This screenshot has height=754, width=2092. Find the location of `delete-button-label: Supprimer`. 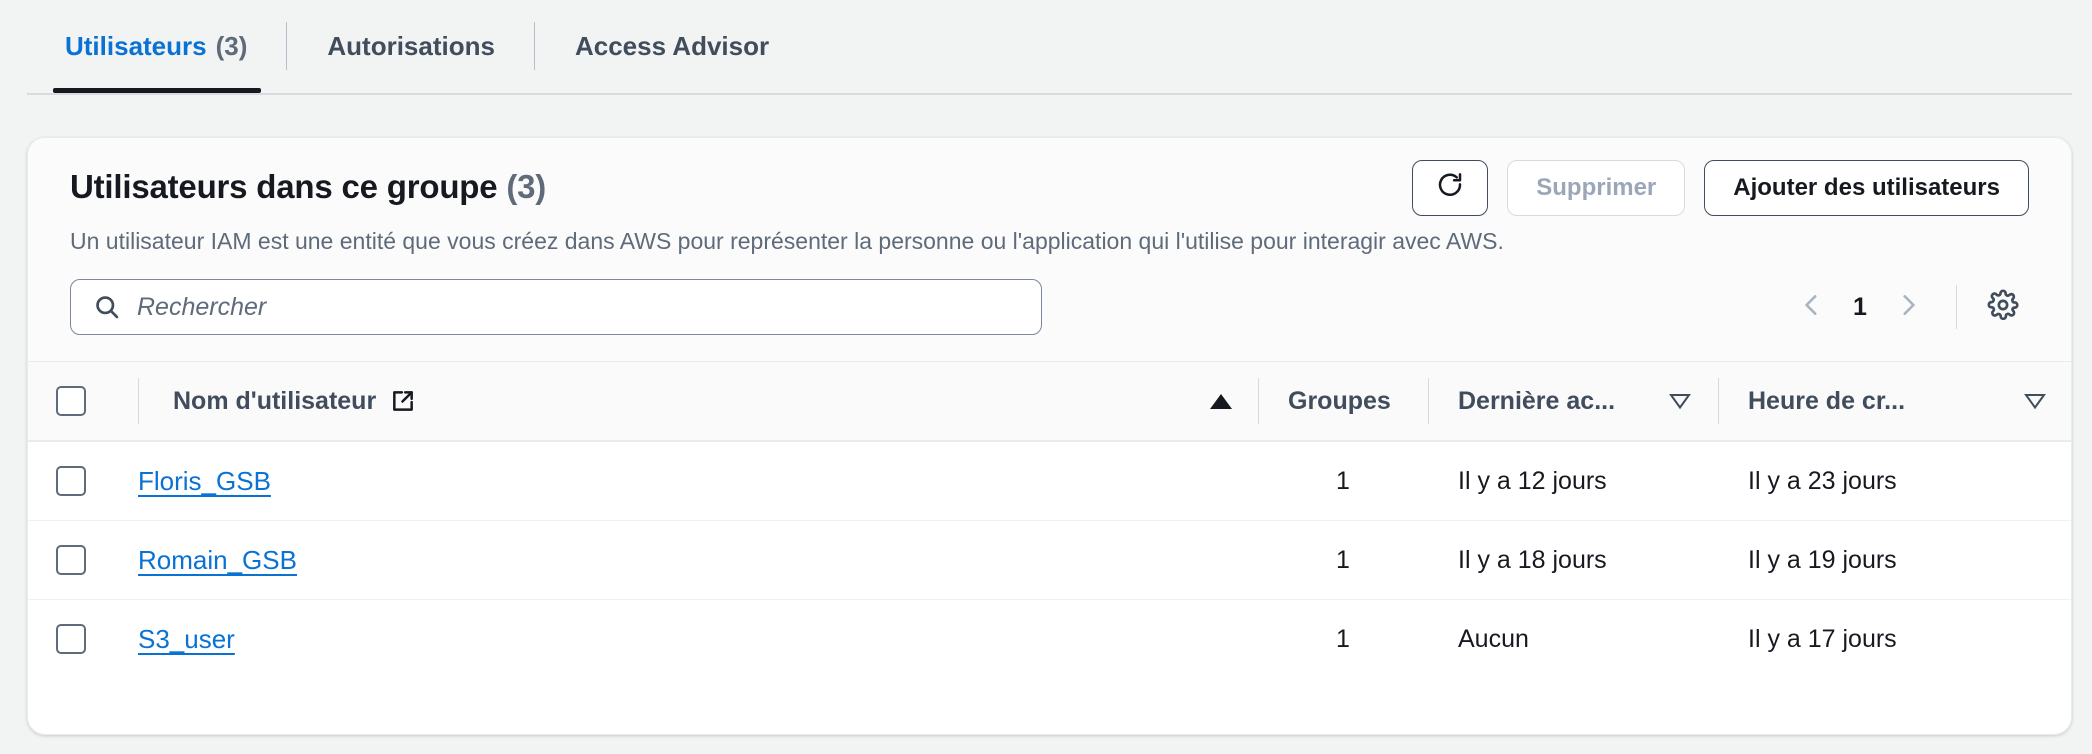

delete-button-label: Supprimer is located at coordinates (1596, 187).